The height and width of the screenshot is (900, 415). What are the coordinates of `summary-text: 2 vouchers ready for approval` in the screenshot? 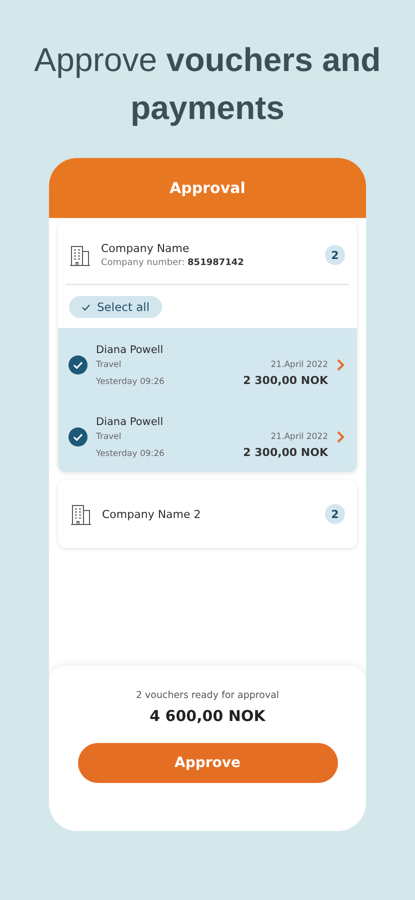 It's located at (208, 695).